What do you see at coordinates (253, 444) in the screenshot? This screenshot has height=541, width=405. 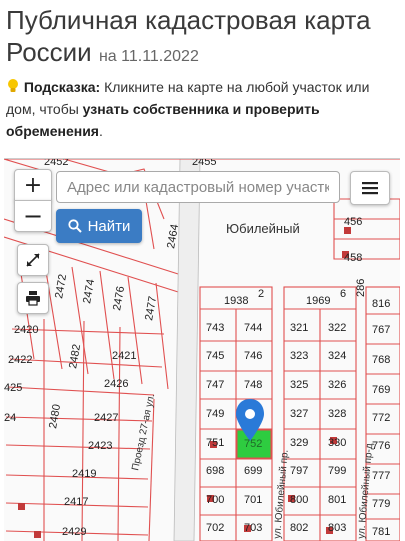 I see `parcel-752: 752` at bounding box center [253, 444].